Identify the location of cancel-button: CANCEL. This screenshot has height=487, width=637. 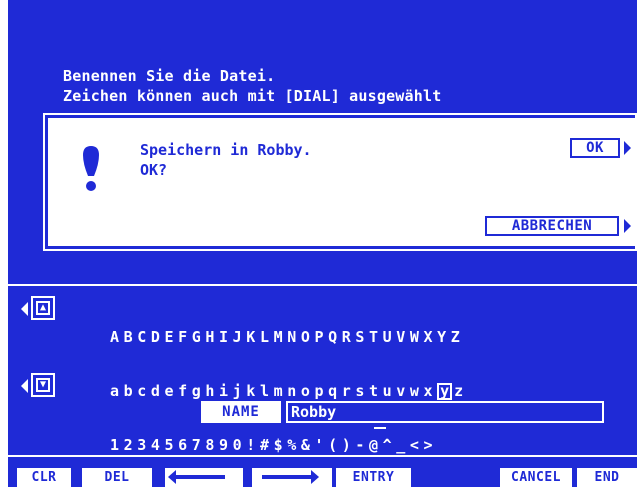
(536, 477).